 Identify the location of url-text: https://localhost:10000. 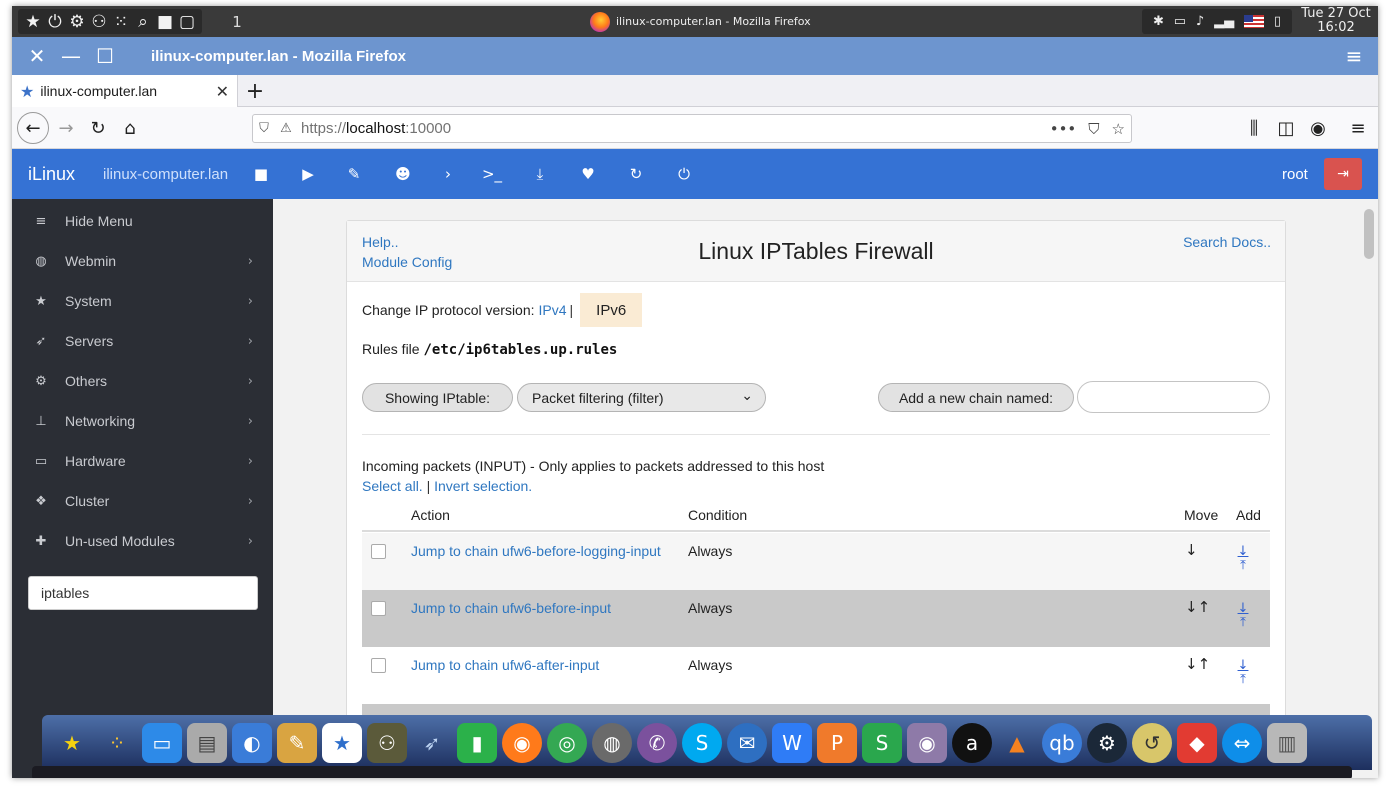
(376, 128).